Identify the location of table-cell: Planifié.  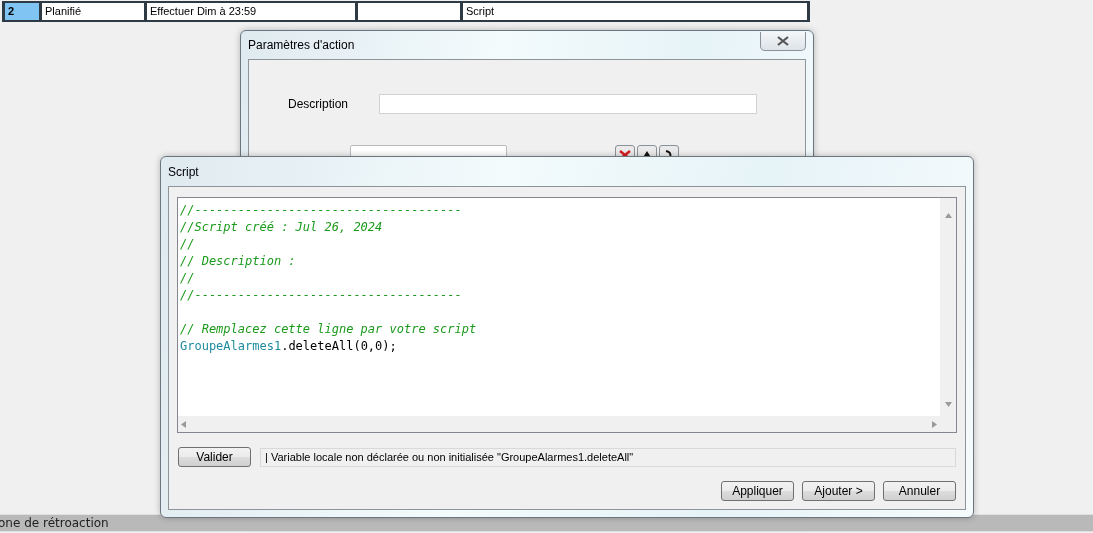
(93, 11).